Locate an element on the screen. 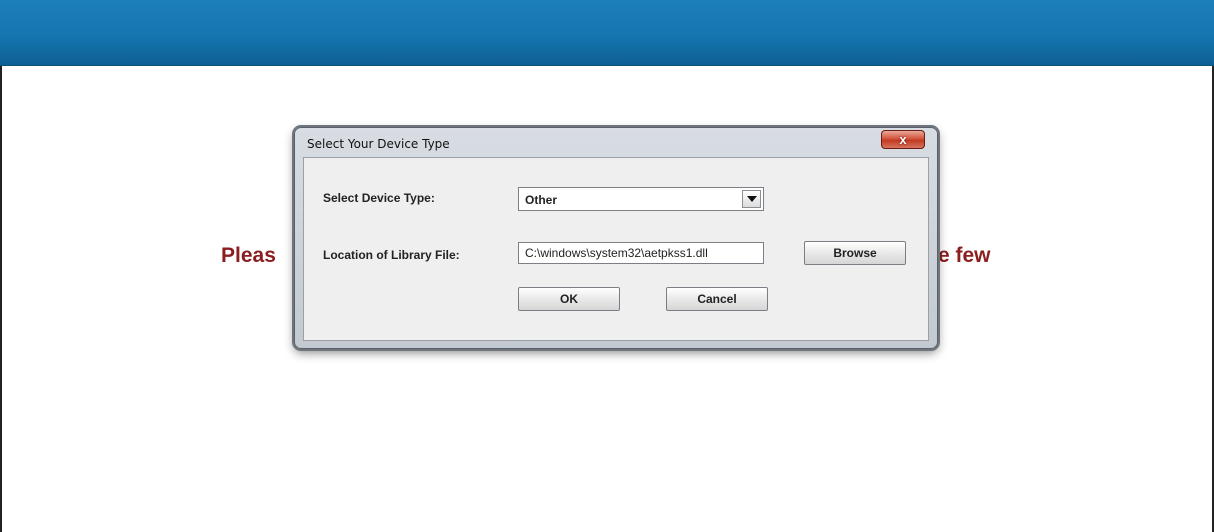  ok-button: OK is located at coordinates (569, 299).